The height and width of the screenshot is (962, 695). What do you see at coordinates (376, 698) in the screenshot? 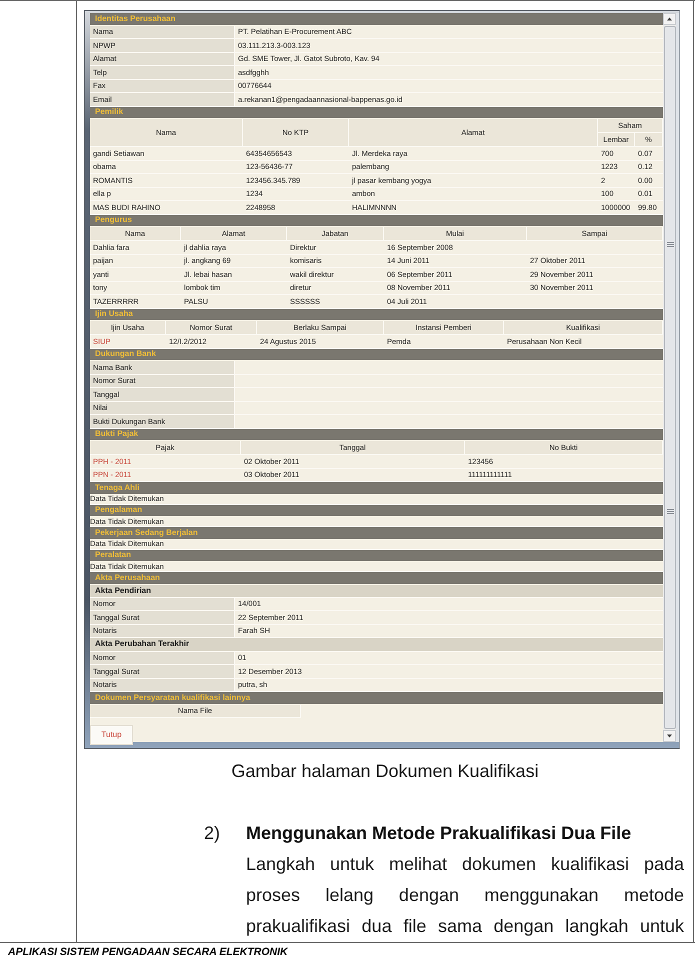
I see `section-header: Dokumen Persyaratan kualifikasi lainnya` at bounding box center [376, 698].